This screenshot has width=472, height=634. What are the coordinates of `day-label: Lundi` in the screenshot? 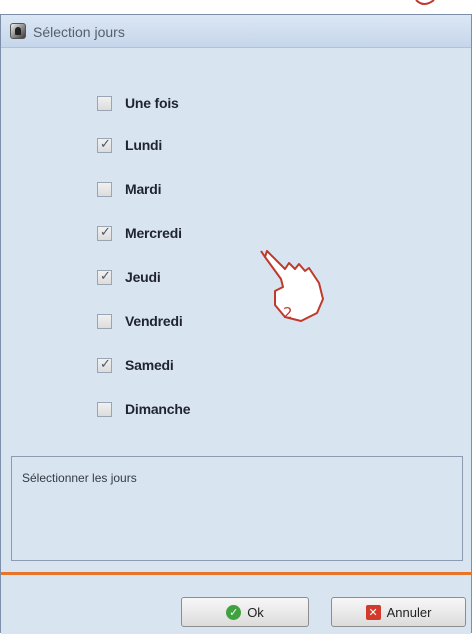 It's located at (144, 145).